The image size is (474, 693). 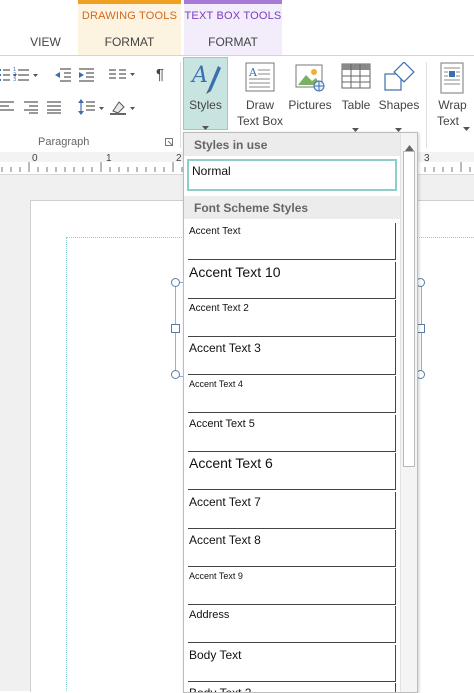 I want to click on increase-indent-icon, so click(x=87, y=76).